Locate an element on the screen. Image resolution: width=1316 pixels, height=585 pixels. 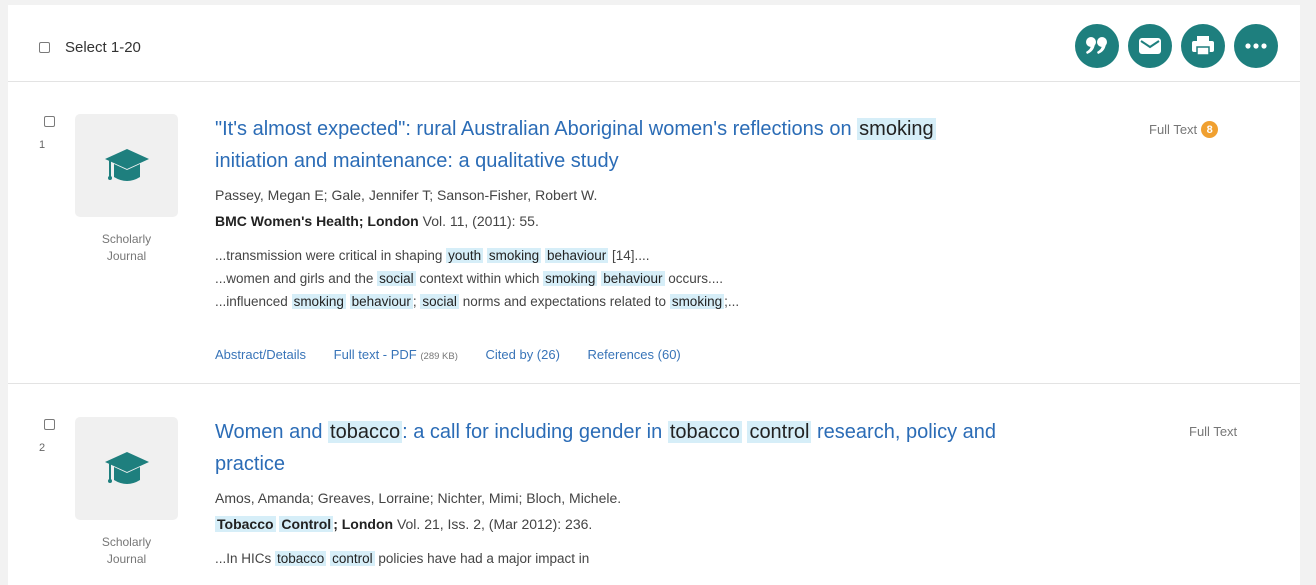
cite-button is located at coordinates (1097, 46).